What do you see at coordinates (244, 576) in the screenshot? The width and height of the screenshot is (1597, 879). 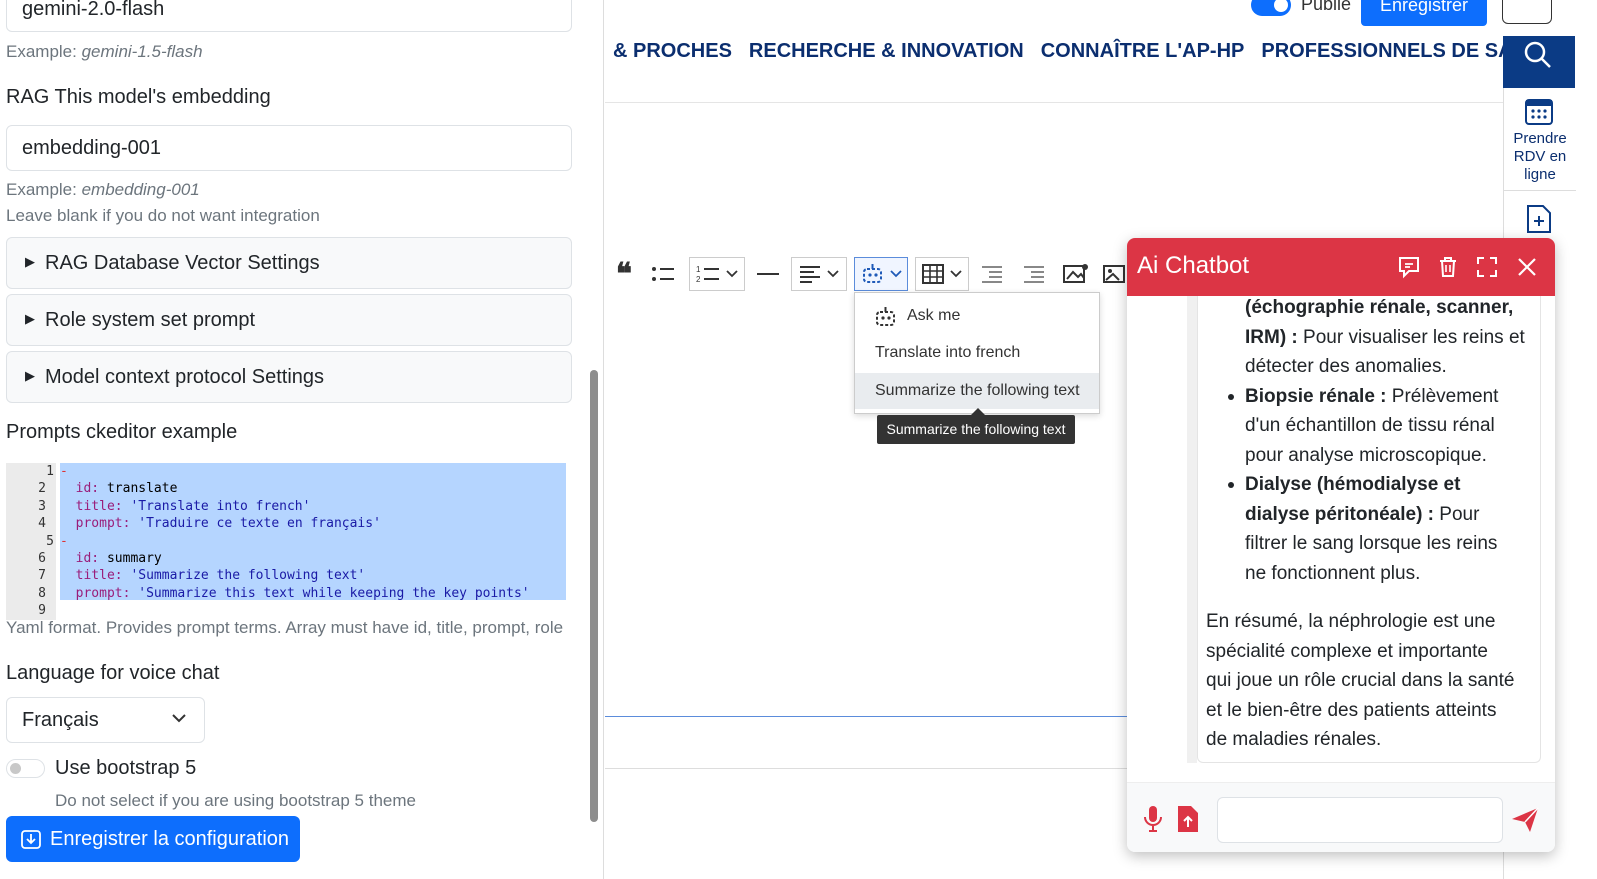 I see `yaml-string: 'Summarize the following text'` at bounding box center [244, 576].